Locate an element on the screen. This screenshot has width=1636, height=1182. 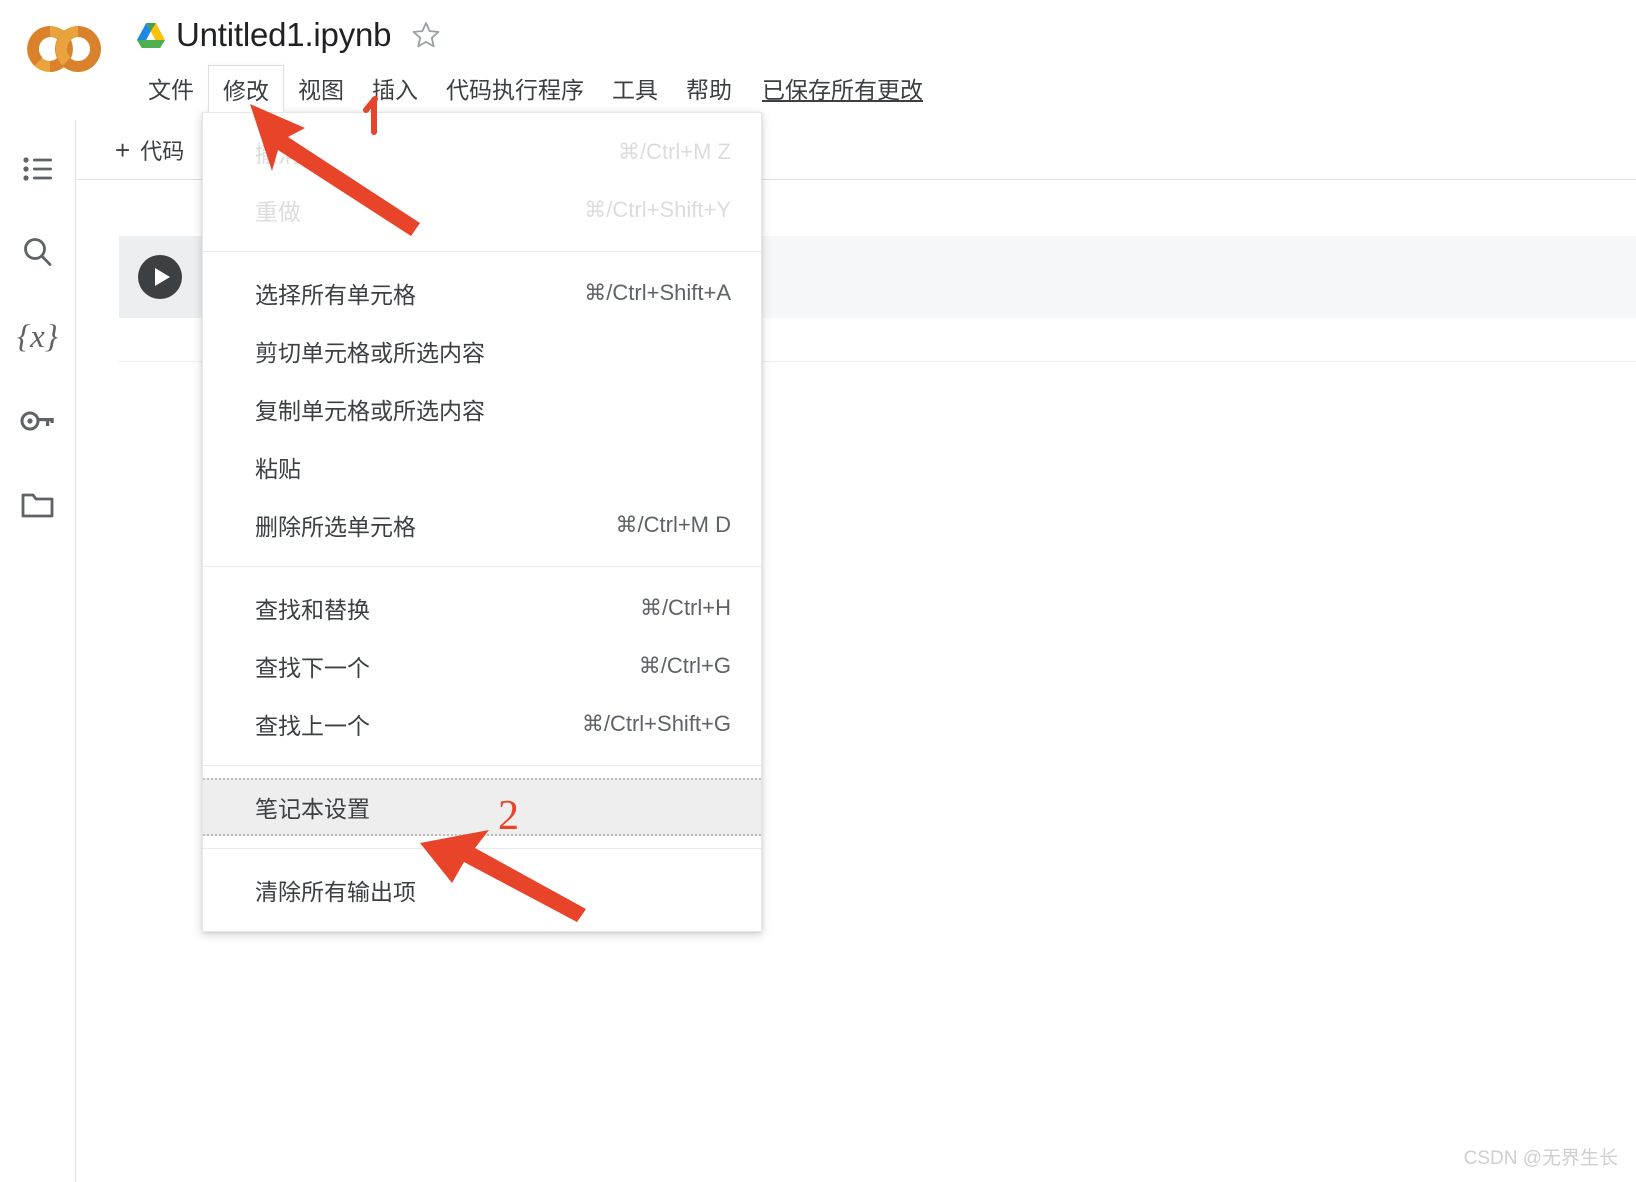
colab-logo is located at coordinates (65, 49).